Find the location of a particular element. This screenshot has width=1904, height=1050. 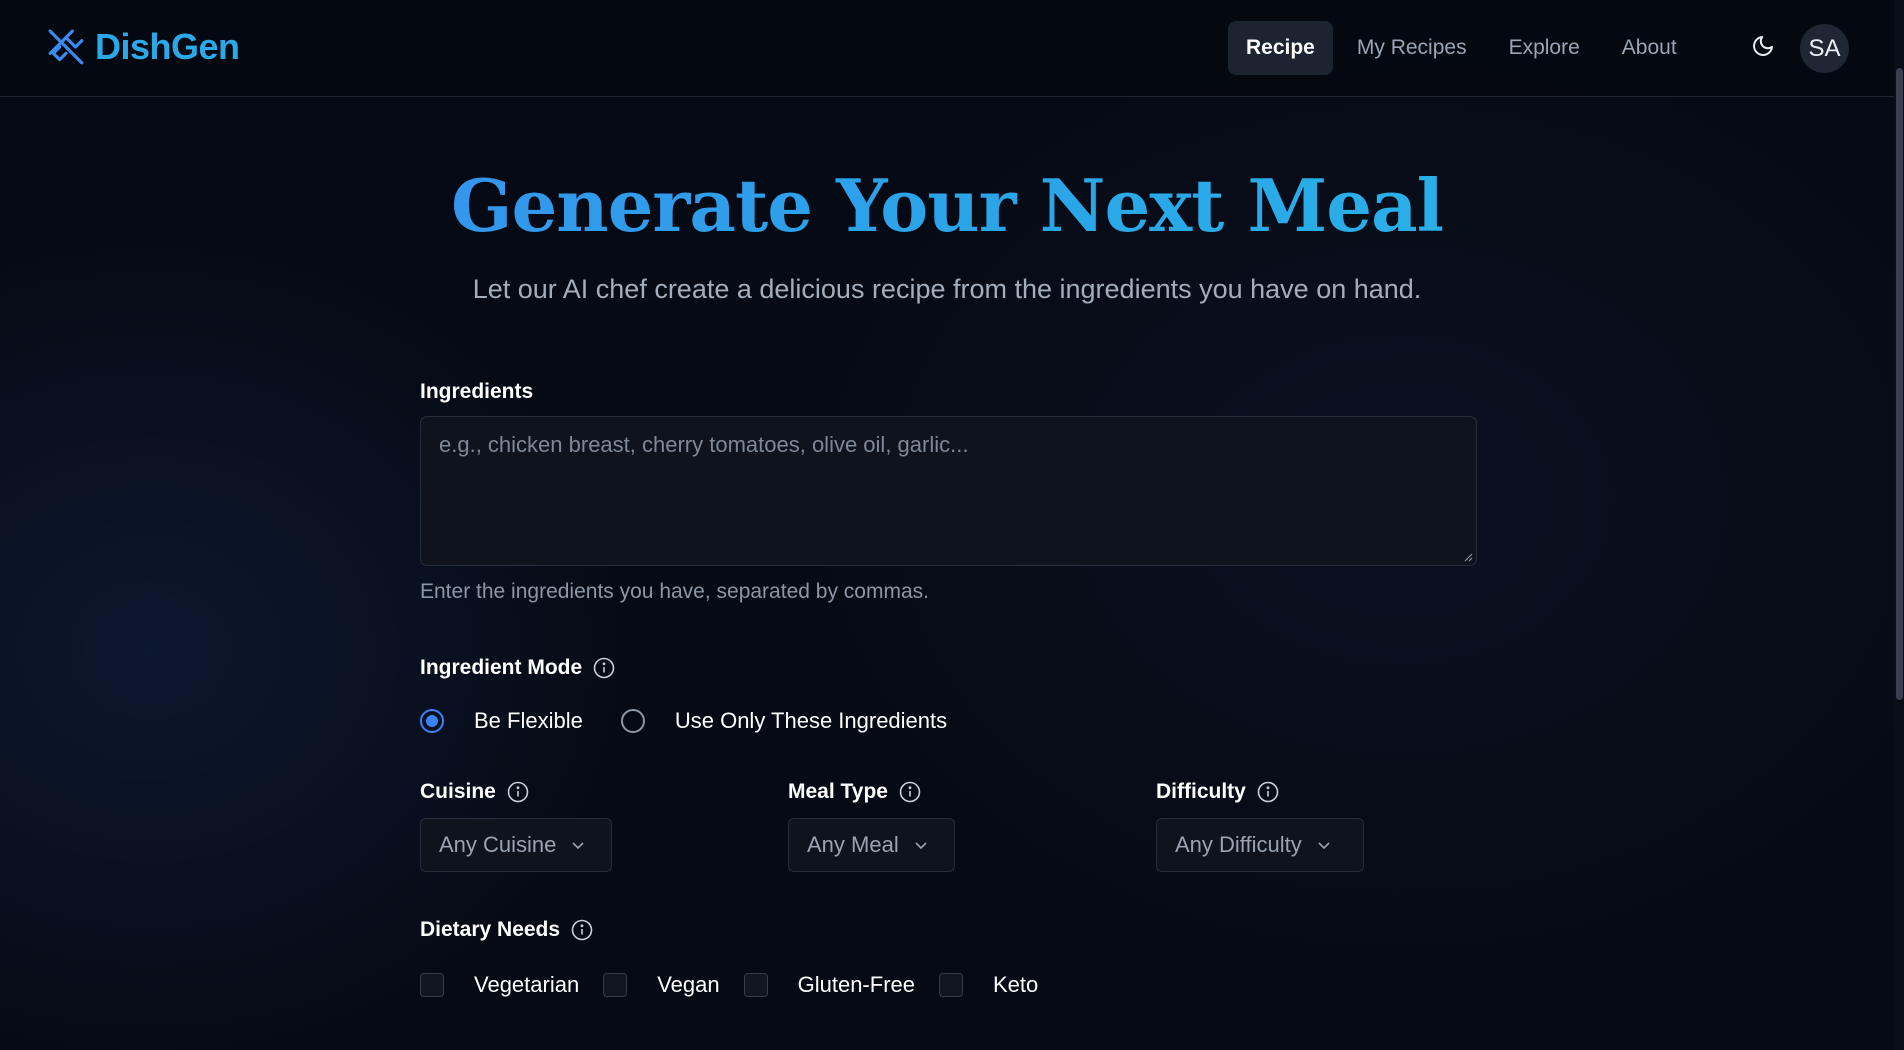

avatar: SA is located at coordinates (1824, 48).